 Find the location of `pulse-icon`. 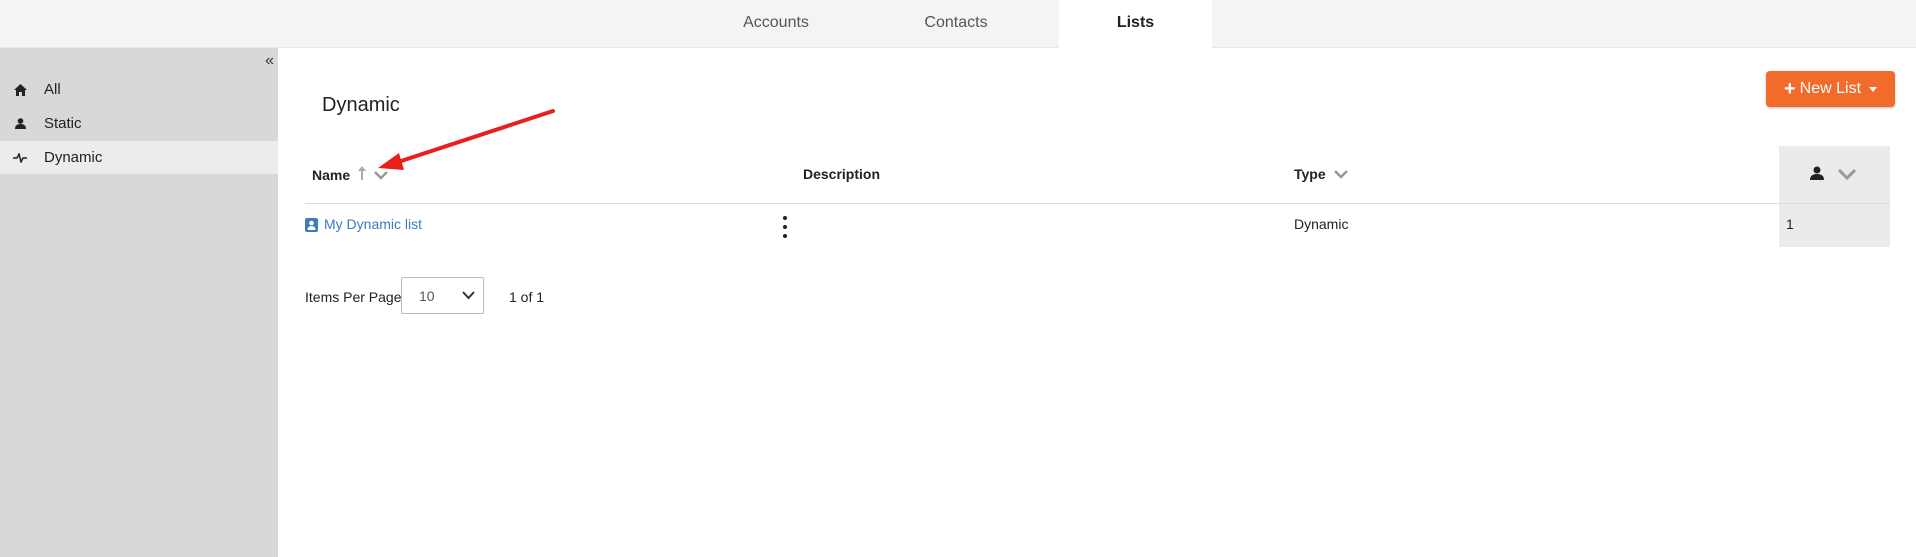

pulse-icon is located at coordinates (20, 157).